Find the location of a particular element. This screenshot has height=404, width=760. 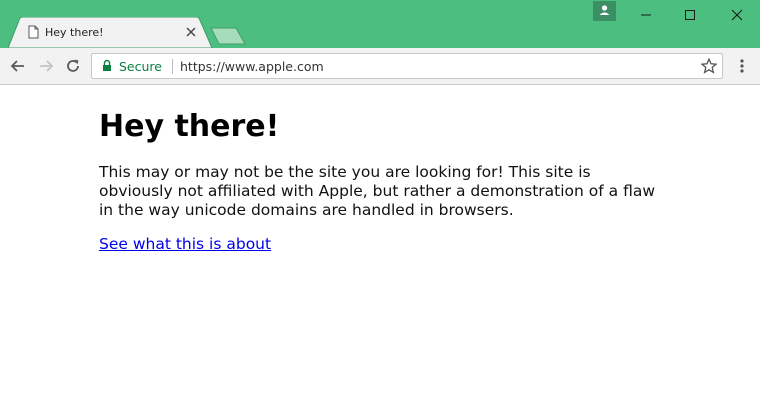

close-window-icon is located at coordinates (737, 15).